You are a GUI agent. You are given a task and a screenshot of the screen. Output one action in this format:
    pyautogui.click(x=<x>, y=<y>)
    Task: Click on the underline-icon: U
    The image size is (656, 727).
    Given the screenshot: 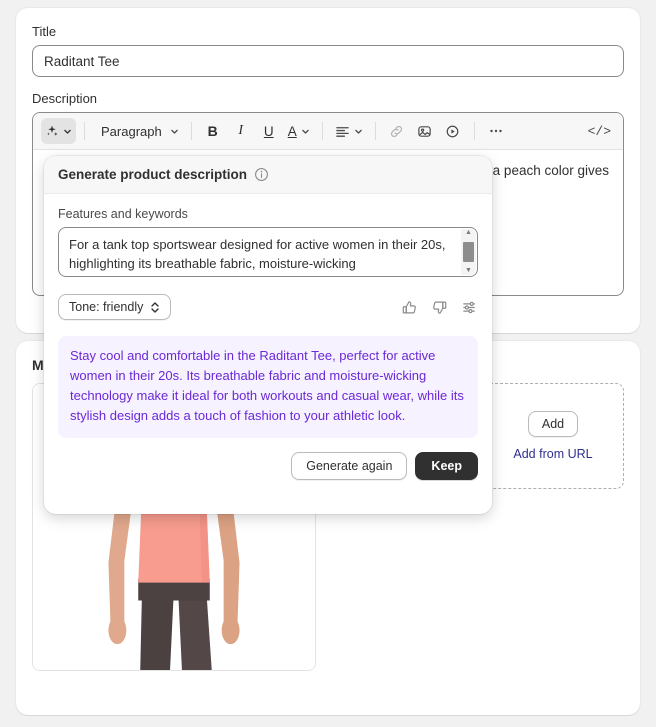 What is the action you would take?
    pyautogui.click(x=268, y=131)
    